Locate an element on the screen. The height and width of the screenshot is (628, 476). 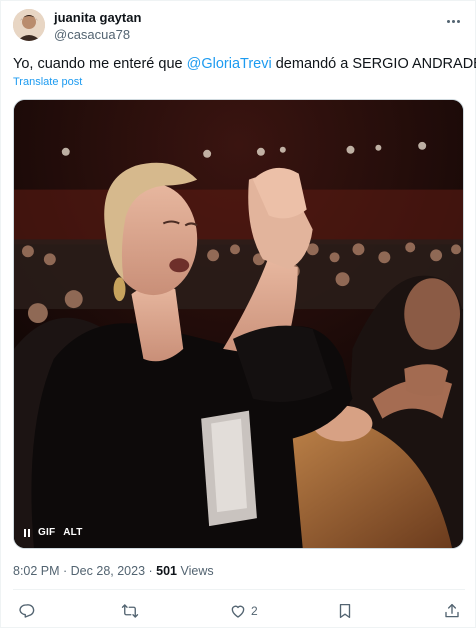
gif-badge: GIF is located at coordinates (47, 532).